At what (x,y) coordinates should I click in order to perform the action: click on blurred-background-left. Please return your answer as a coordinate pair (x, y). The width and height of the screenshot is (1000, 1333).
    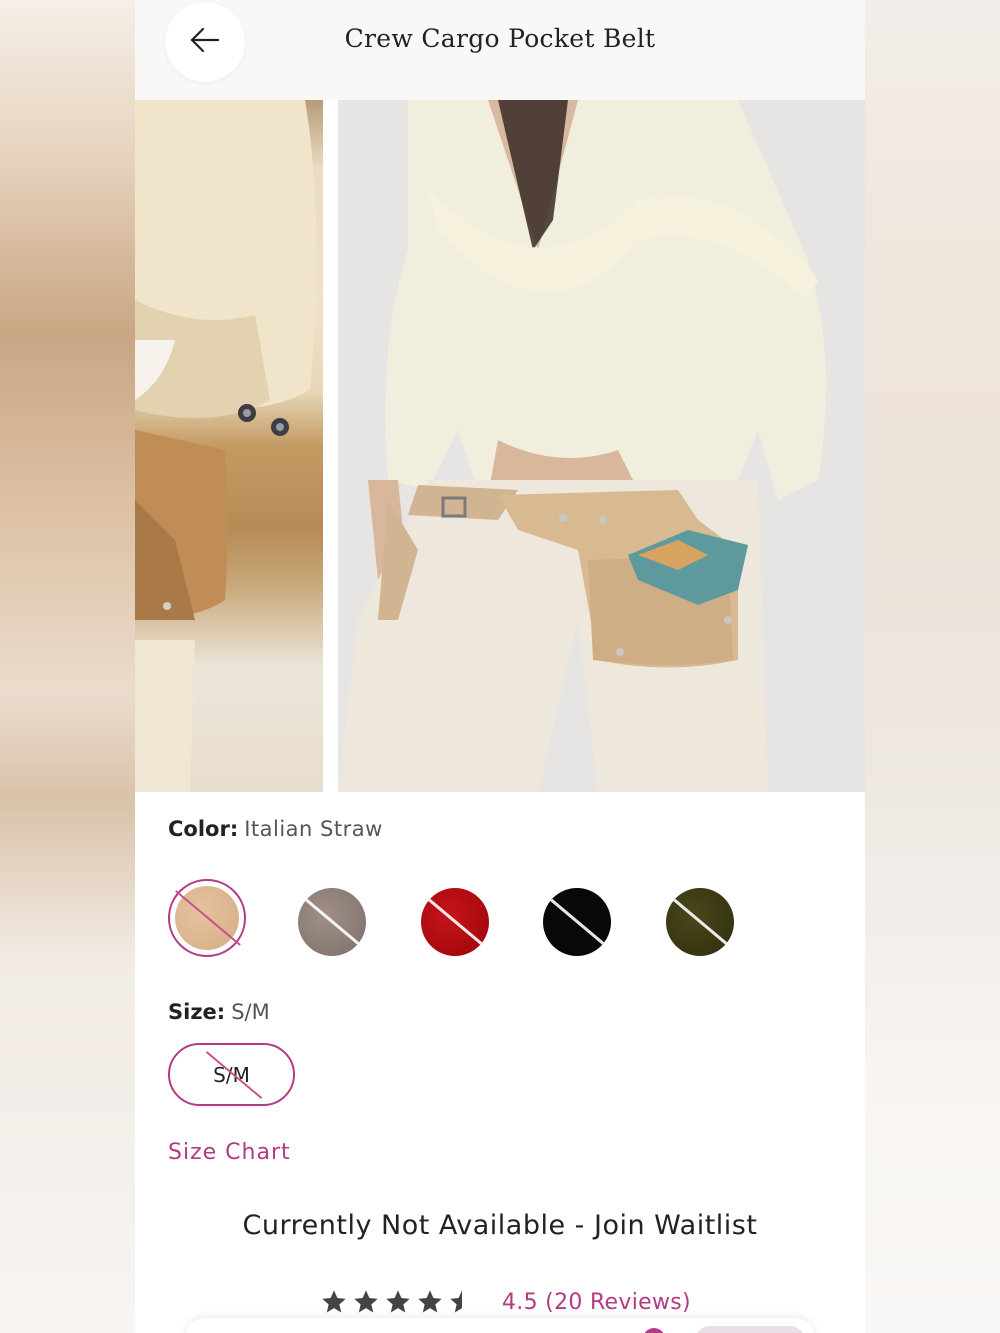
    Looking at the image, I should click on (67, 666).